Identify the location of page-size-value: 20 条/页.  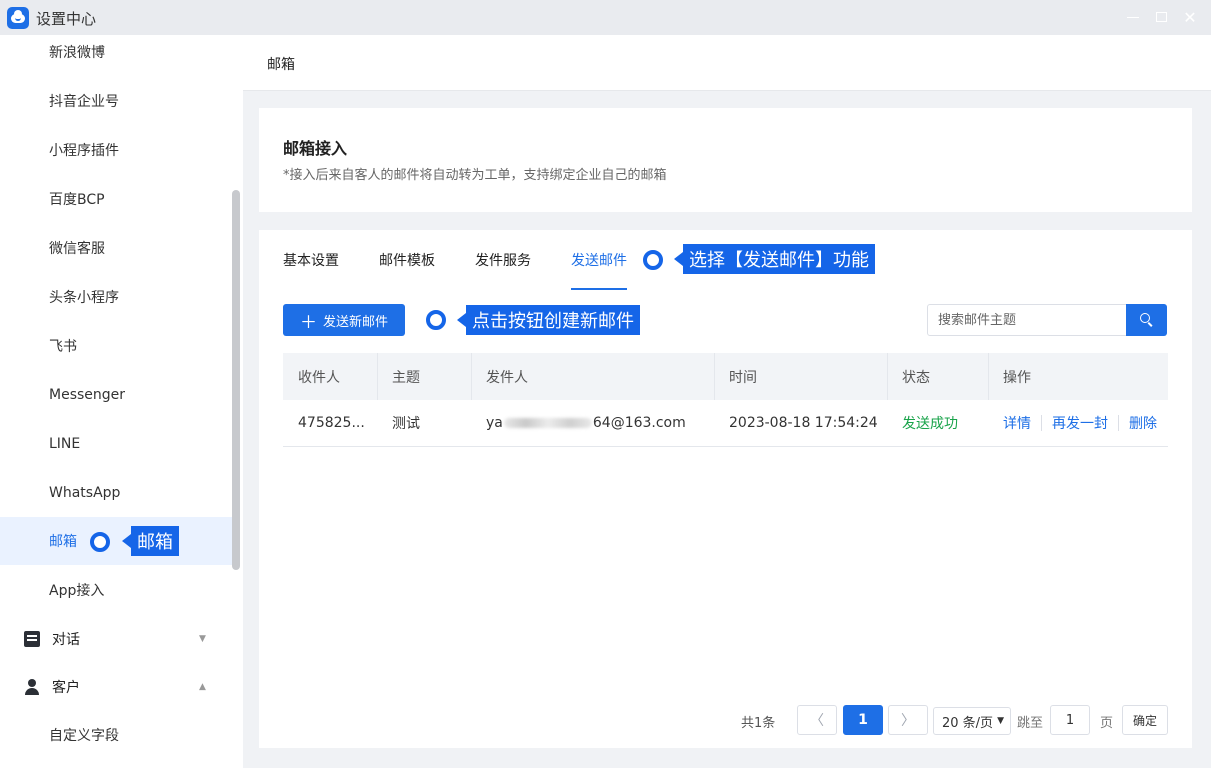
(968, 723).